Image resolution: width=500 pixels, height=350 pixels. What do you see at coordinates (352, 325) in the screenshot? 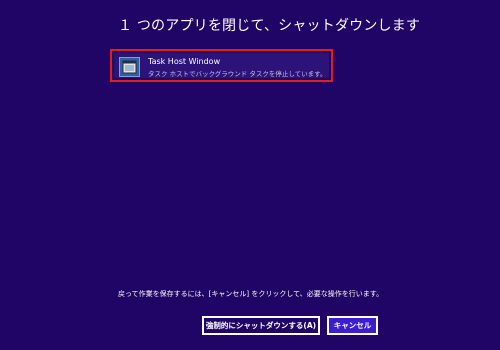
I see `cancel-button: キャンセル` at bounding box center [352, 325].